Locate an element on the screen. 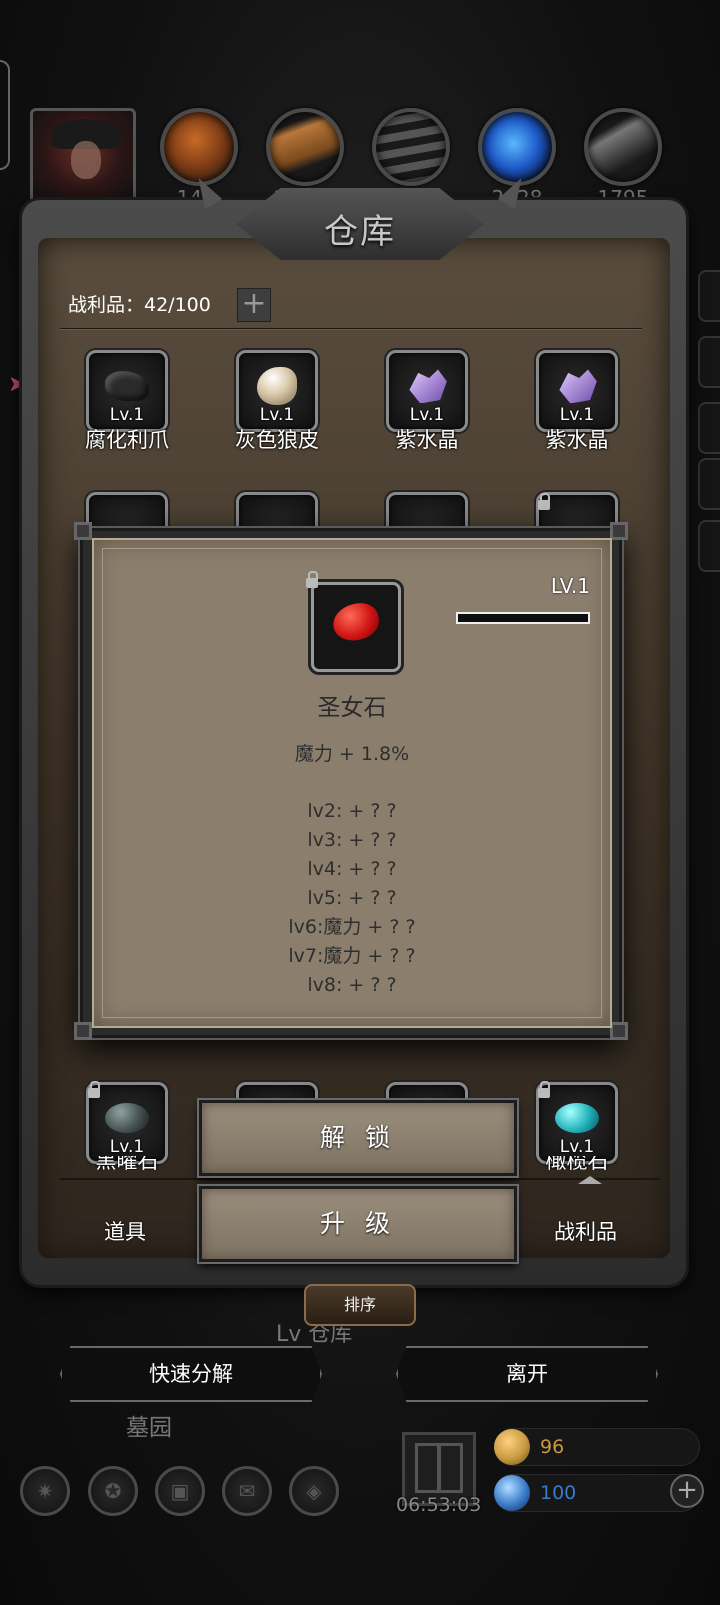  detail-item-slot is located at coordinates (356, 627).